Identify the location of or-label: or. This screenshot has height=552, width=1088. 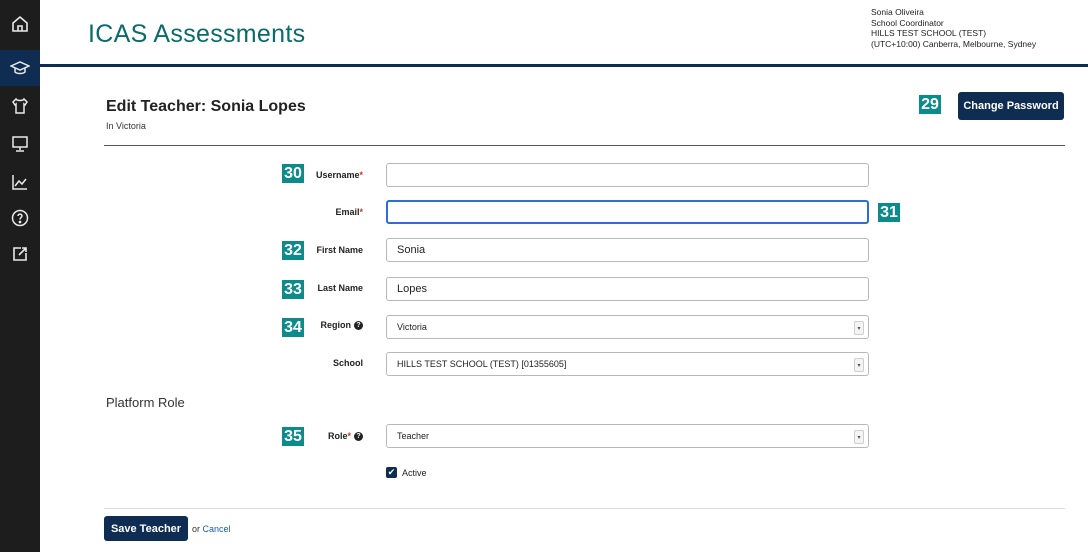
(196, 529).